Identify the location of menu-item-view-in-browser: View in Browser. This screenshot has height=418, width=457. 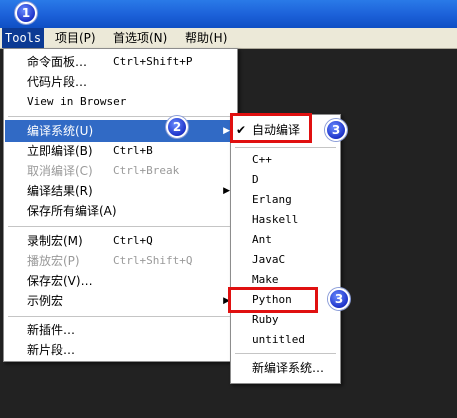
(120, 102).